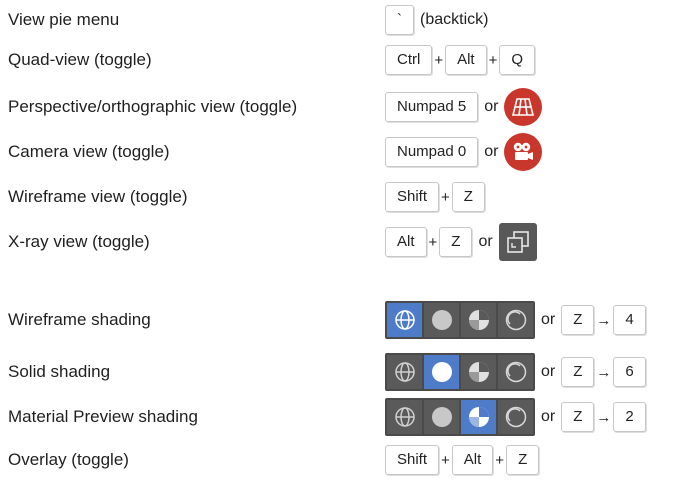  What do you see at coordinates (153, 106) in the screenshot?
I see `row-label: Perspective/orthographic view (toggle)` at bounding box center [153, 106].